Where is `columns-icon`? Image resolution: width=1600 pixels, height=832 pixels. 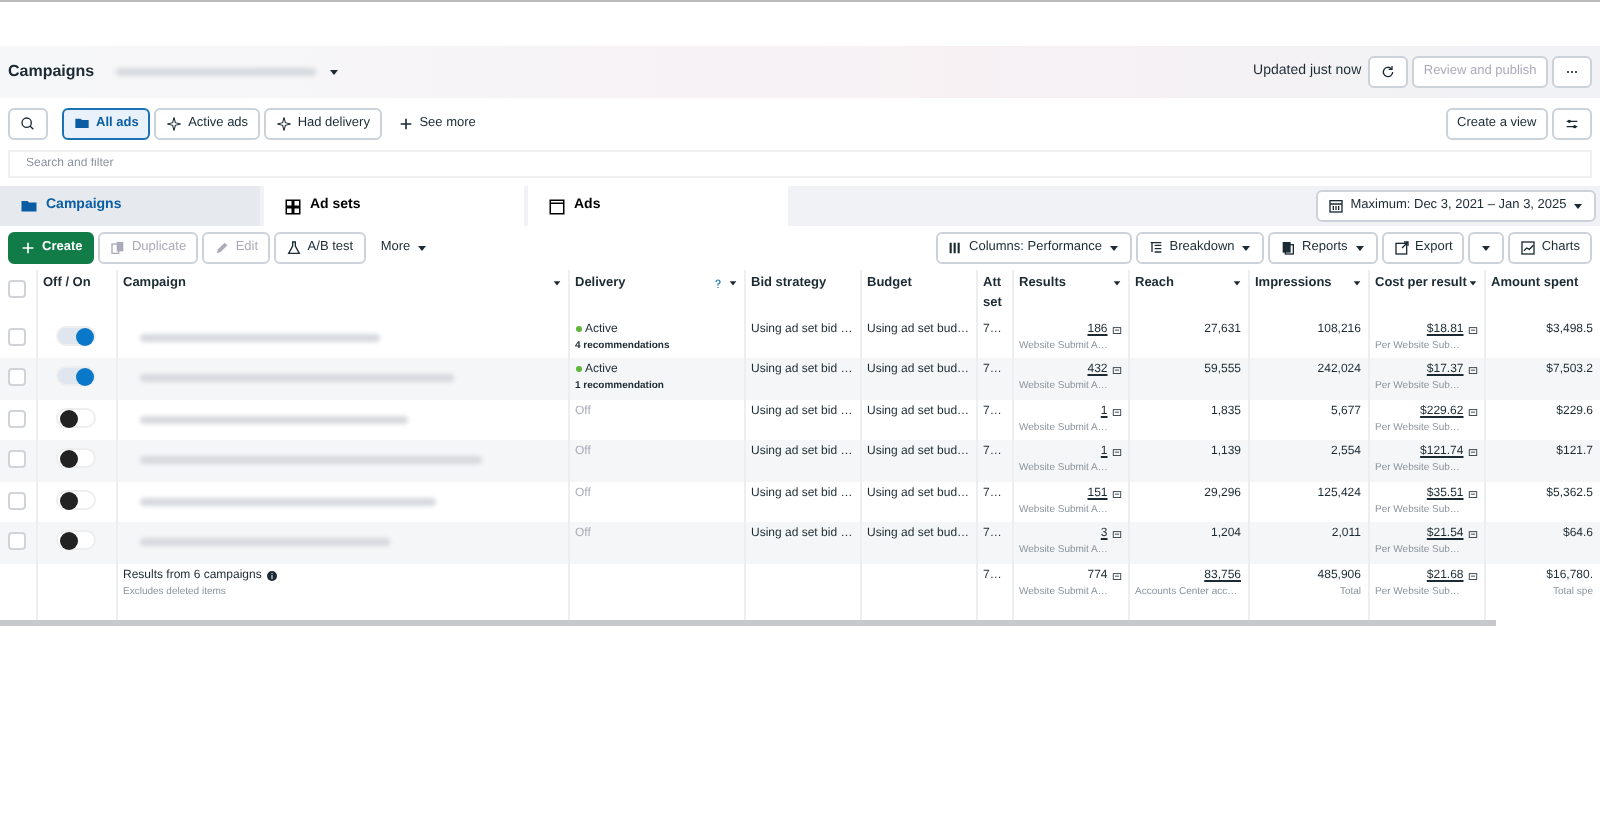 columns-icon is located at coordinates (955, 248).